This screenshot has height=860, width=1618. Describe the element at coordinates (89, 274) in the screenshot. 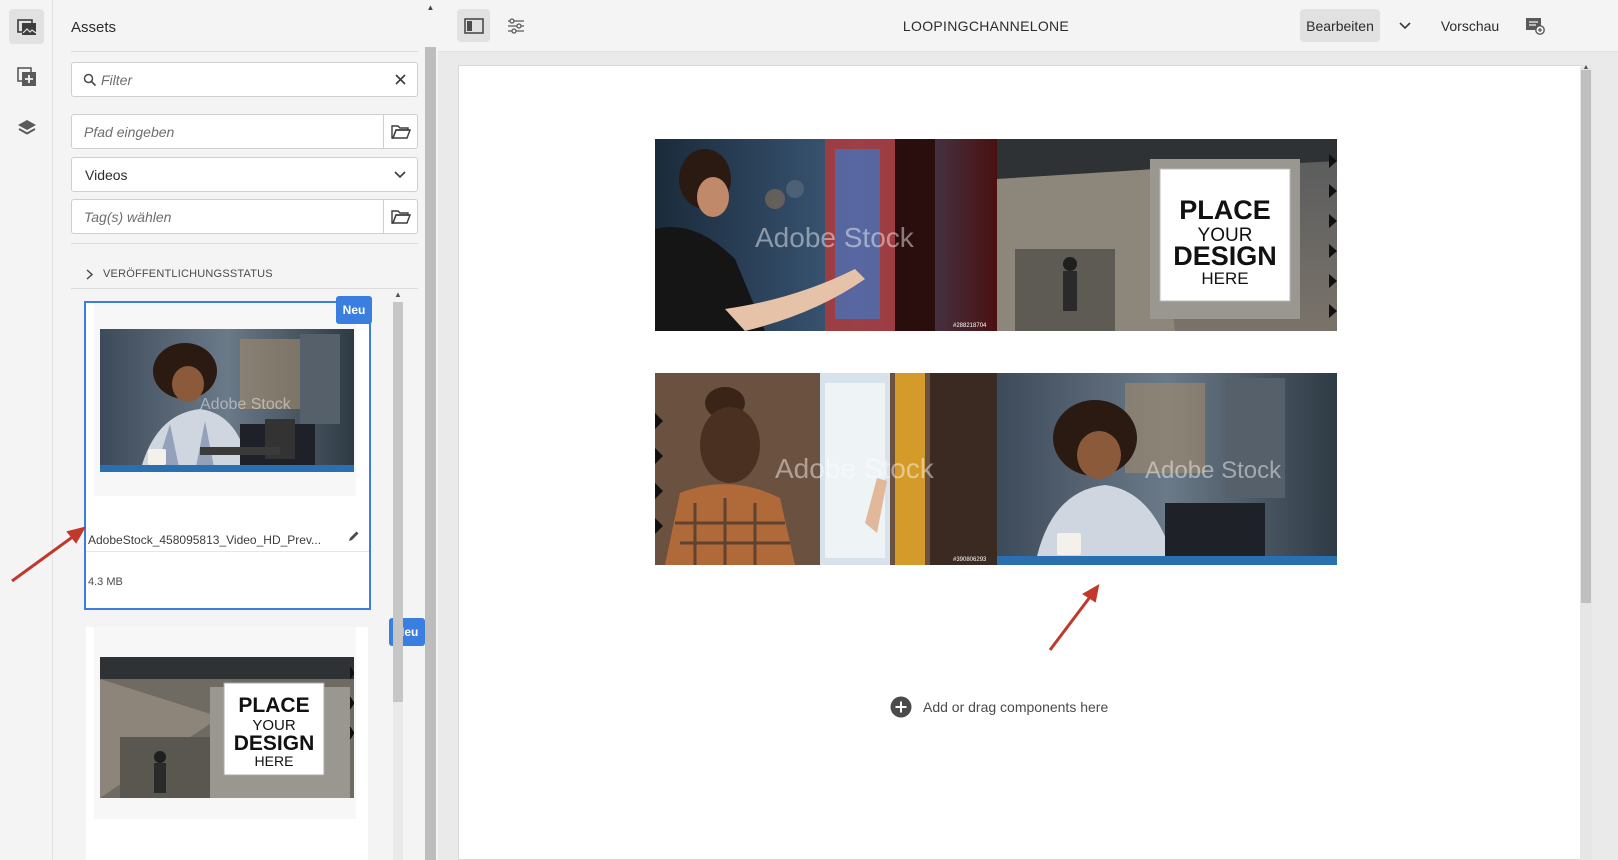

I see `chevron-right-icon` at that location.